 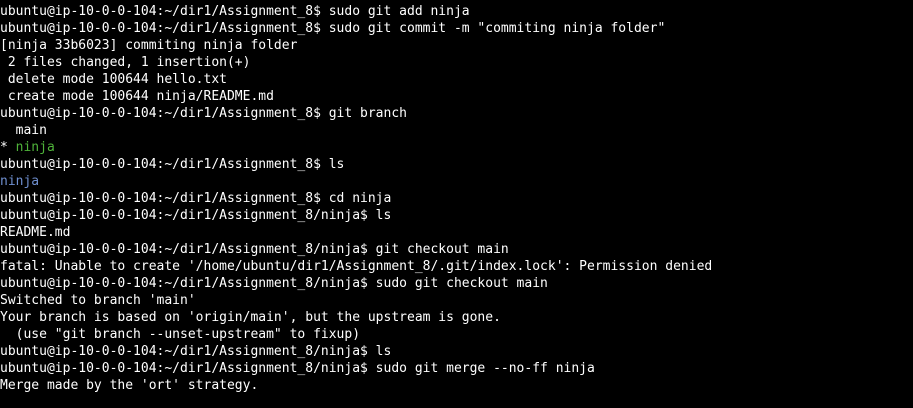 I want to click on terminal-line: Merge made by the 'ort' strategy., so click(x=129, y=385).